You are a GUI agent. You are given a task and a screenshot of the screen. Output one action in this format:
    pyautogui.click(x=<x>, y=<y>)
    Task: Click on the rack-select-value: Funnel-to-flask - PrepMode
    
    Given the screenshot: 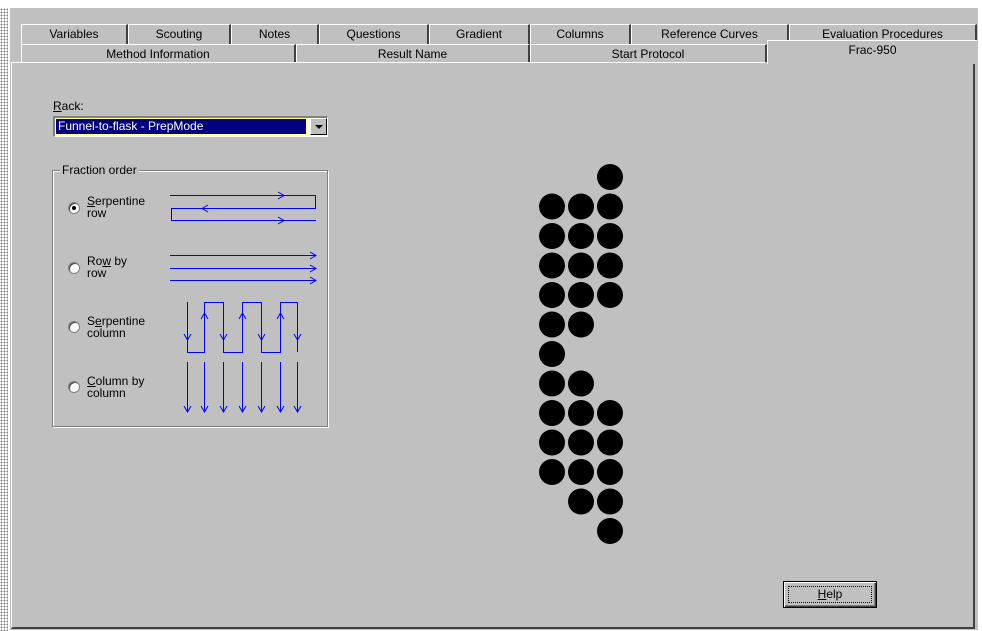 What is the action you would take?
    pyautogui.click(x=181, y=126)
    